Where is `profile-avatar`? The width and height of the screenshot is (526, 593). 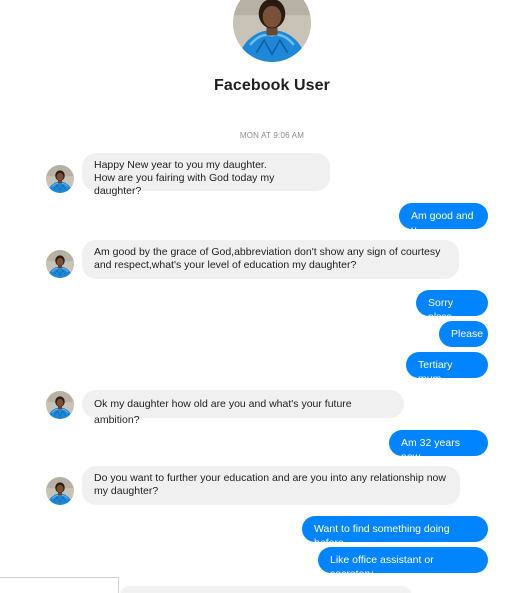
profile-avatar is located at coordinates (272, 31).